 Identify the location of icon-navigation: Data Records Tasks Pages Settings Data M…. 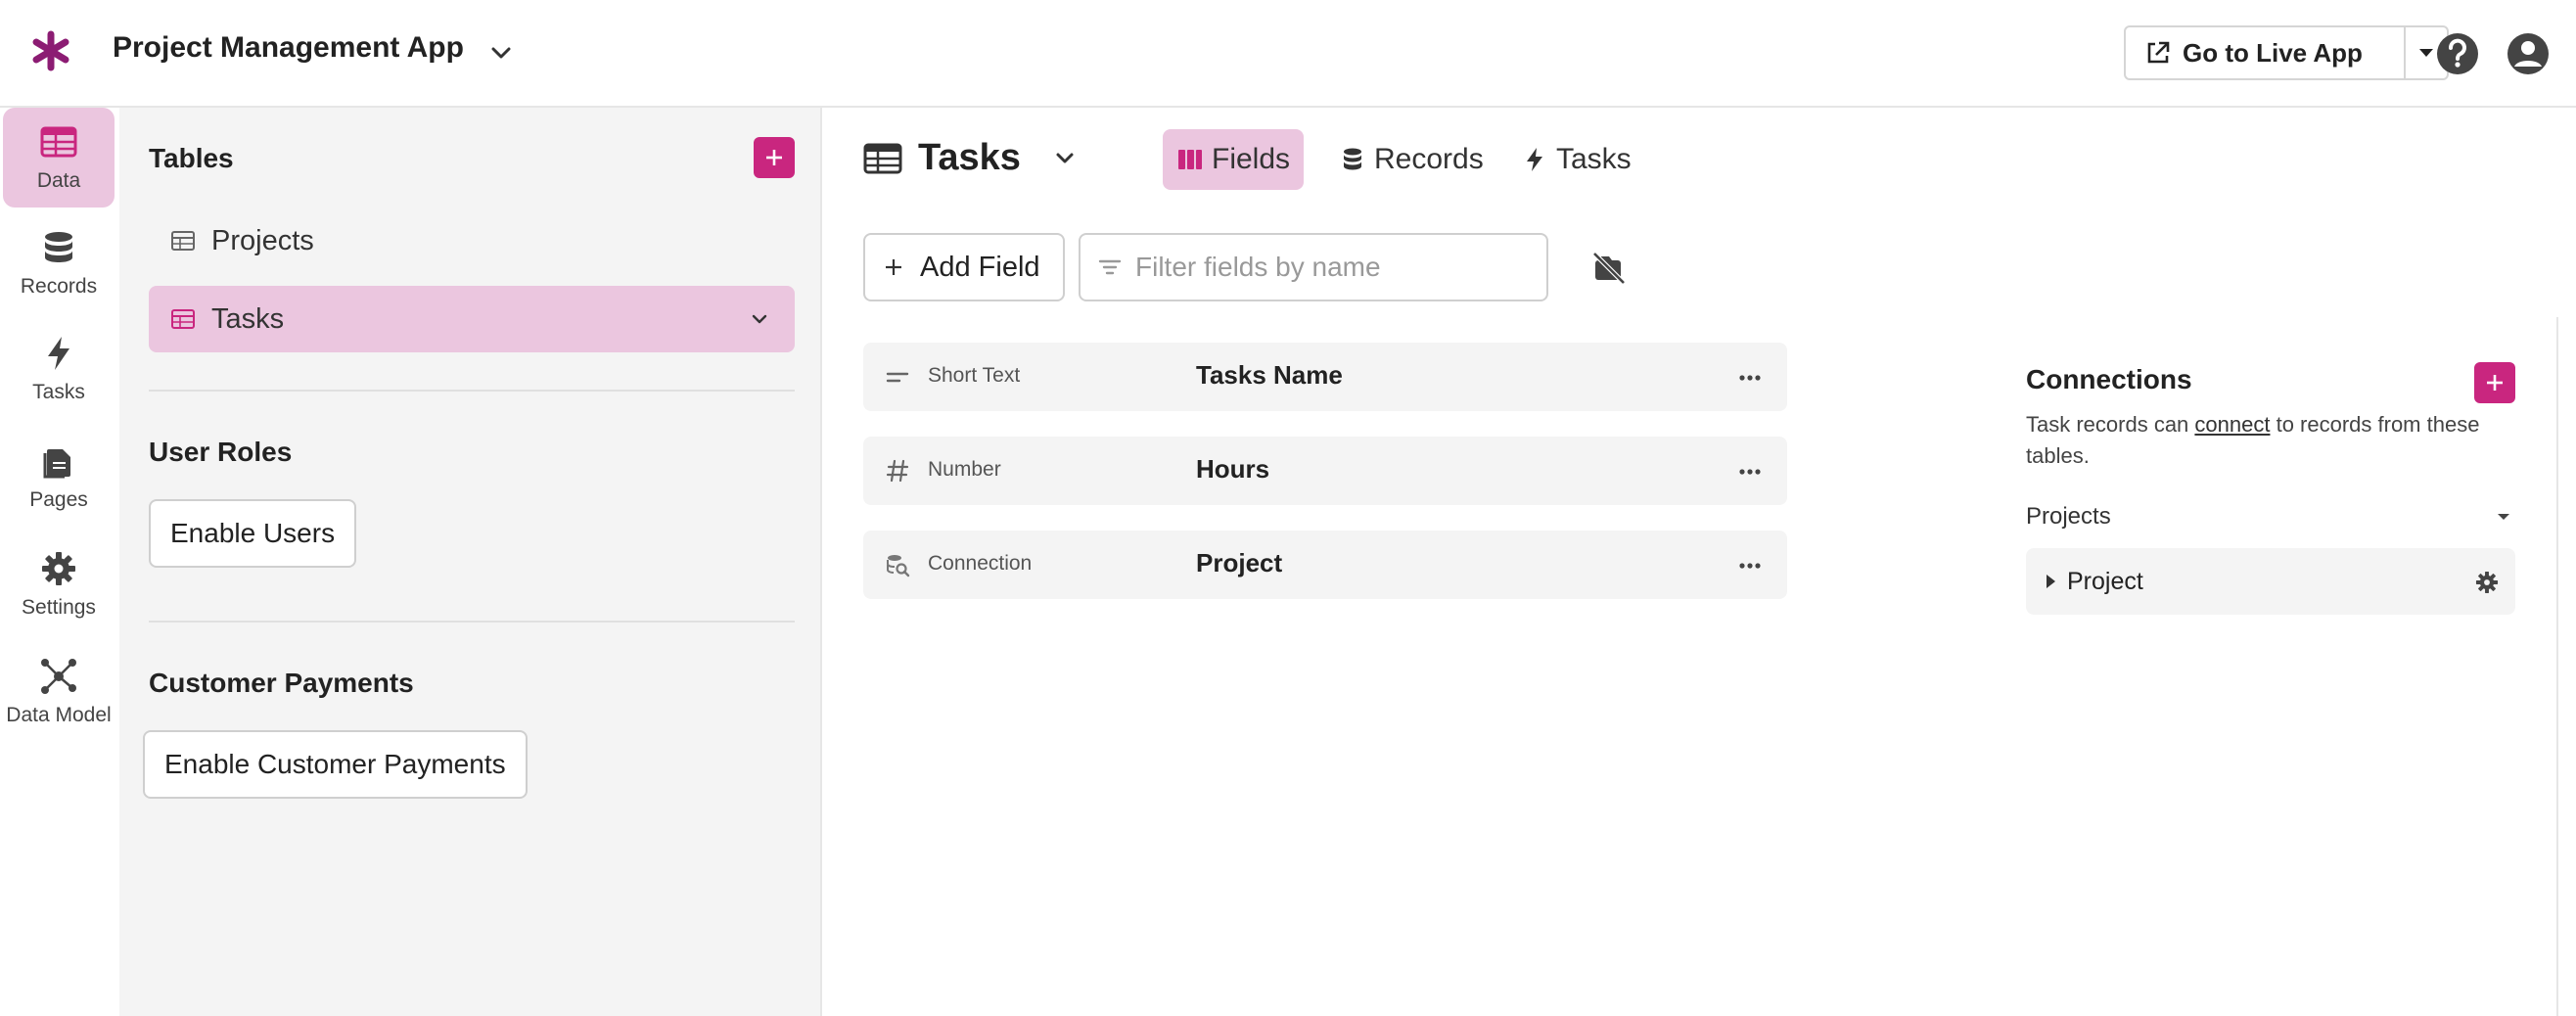
(59, 562).